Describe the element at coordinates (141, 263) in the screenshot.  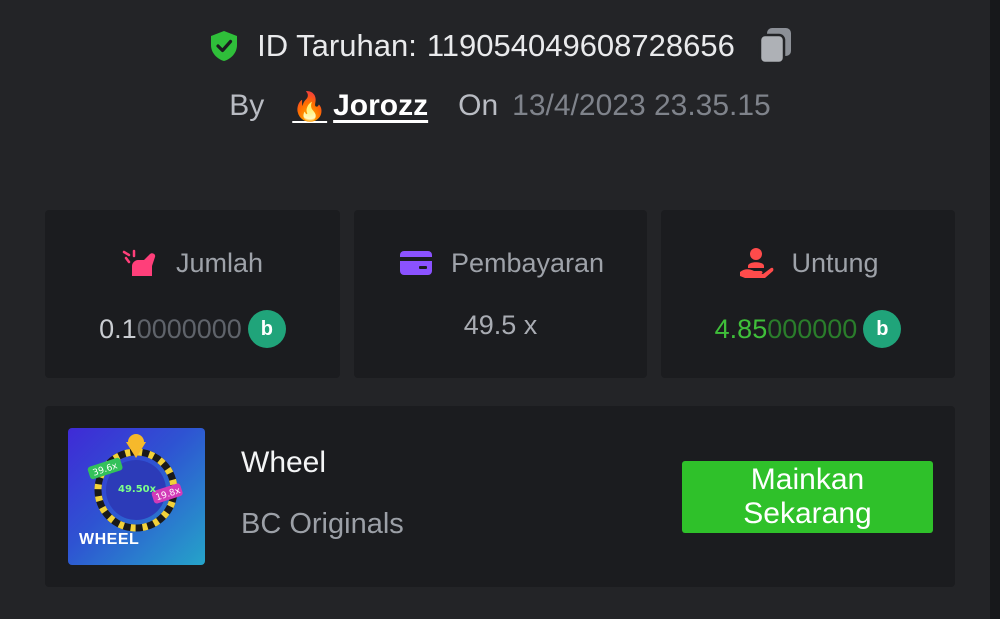
I see `bet-amount-icon` at that location.